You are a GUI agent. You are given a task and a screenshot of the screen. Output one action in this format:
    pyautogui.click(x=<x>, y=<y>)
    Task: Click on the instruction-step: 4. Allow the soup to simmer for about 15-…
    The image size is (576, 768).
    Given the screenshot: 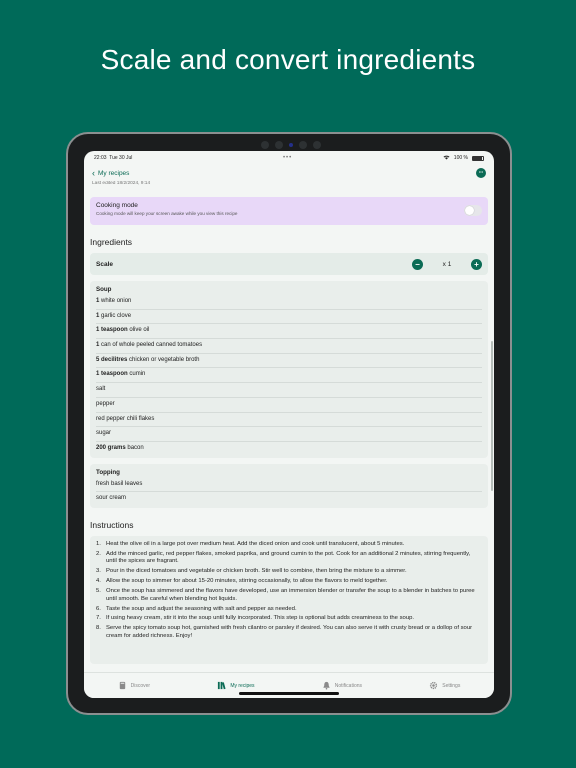 What is the action you would take?
    pyautogui.click(x=242, y=581)
    